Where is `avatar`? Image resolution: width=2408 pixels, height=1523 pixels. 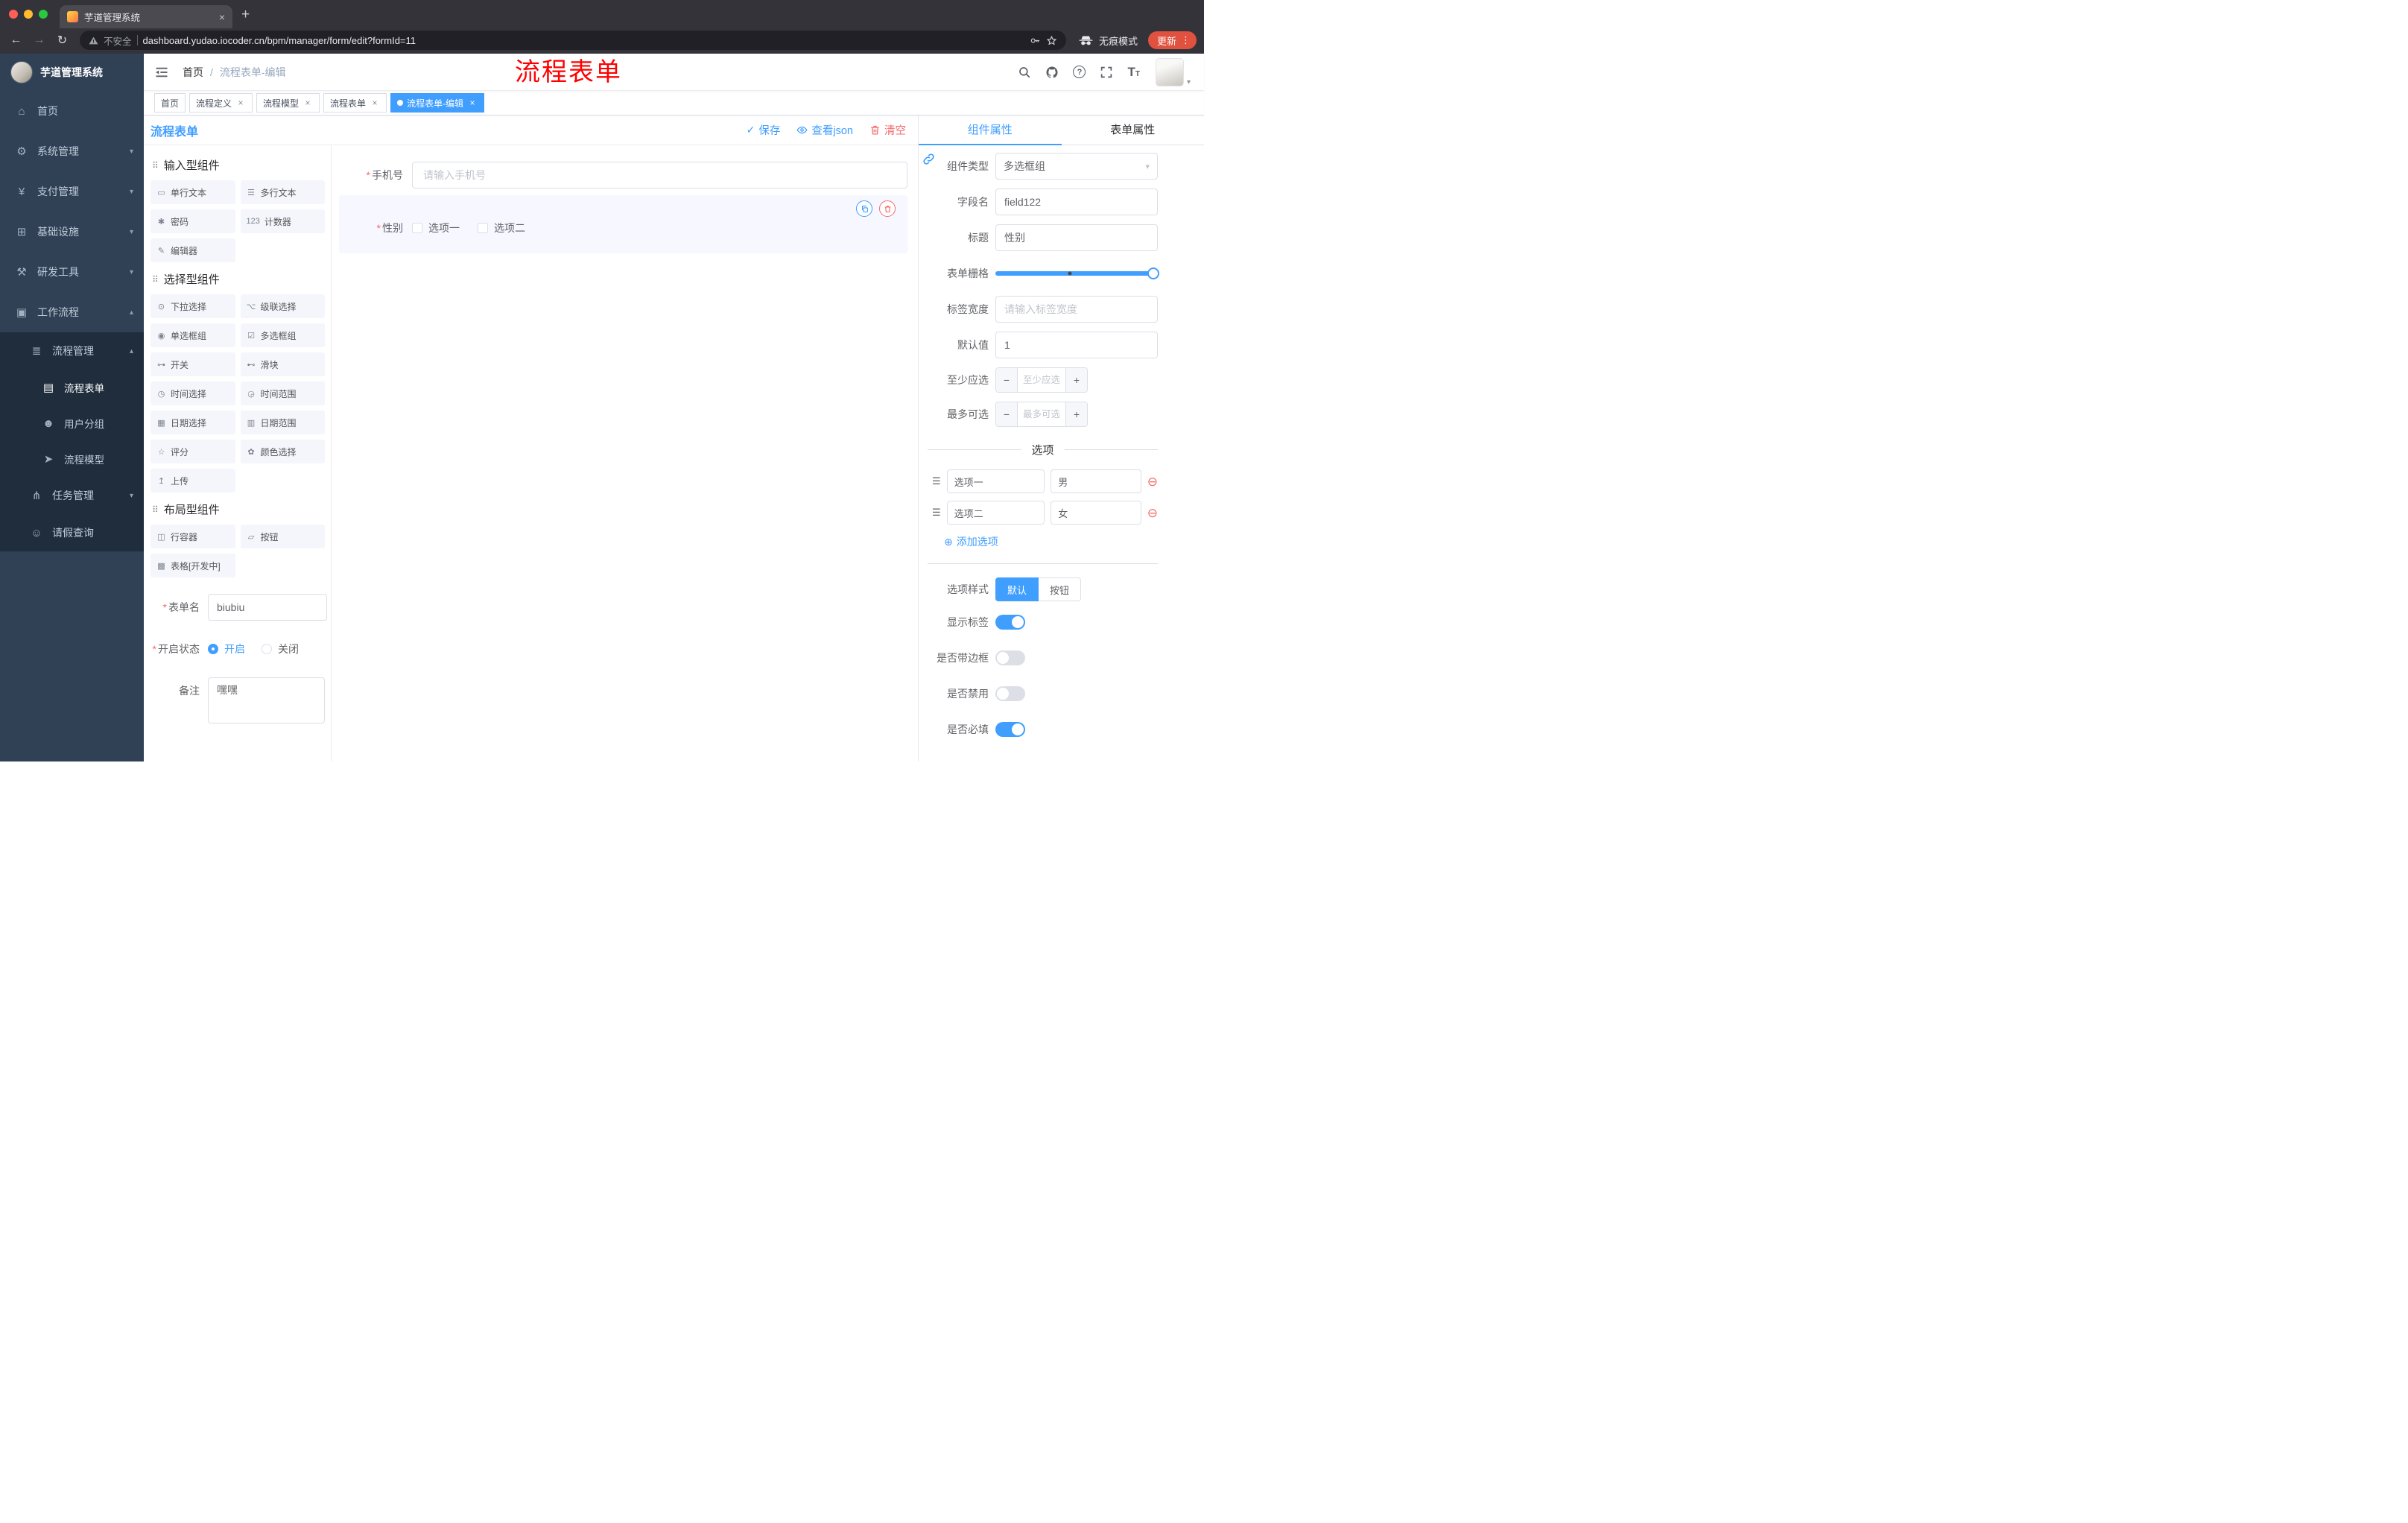 avatar is located at coordinates (1169, 71).